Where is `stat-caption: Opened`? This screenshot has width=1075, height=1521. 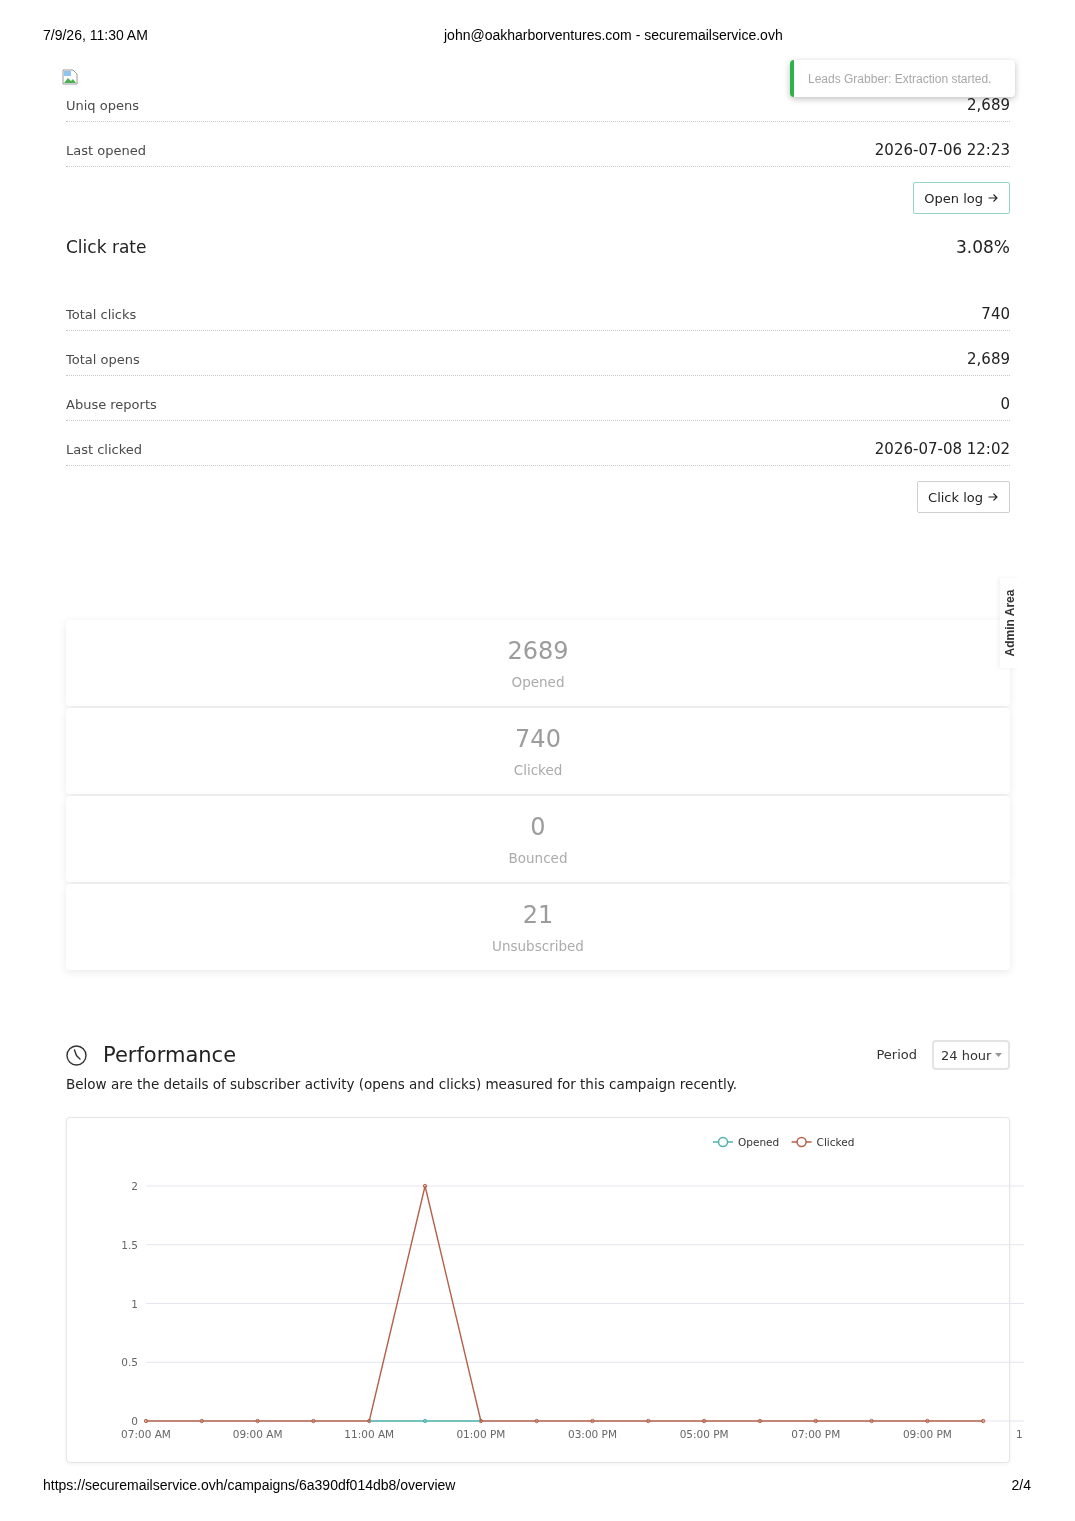
stat-caption: Opened is located at coordinates (538, 682).